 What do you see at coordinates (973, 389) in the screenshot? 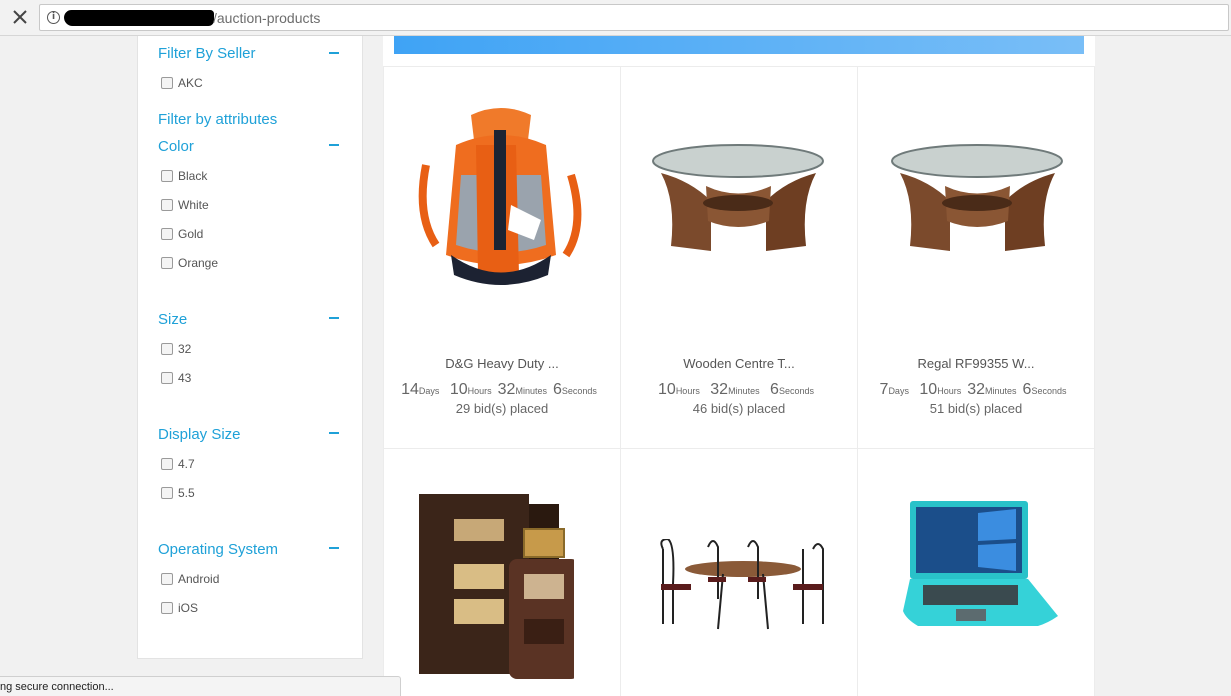
I see `countdown-timer: 7Days 10Hours 32Minutes 6Seconds` at bounding box center [973, 389].